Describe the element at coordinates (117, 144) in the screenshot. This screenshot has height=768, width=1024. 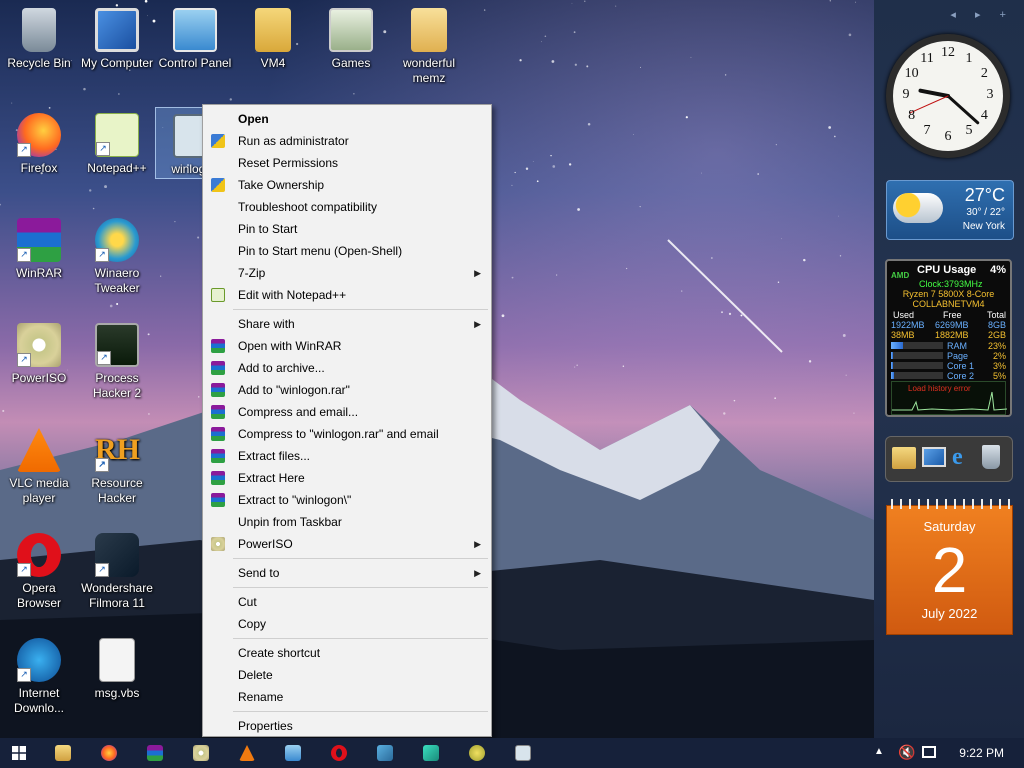
I see `desktop-icon-notepadpp: ↗ Notepad++` at that location.